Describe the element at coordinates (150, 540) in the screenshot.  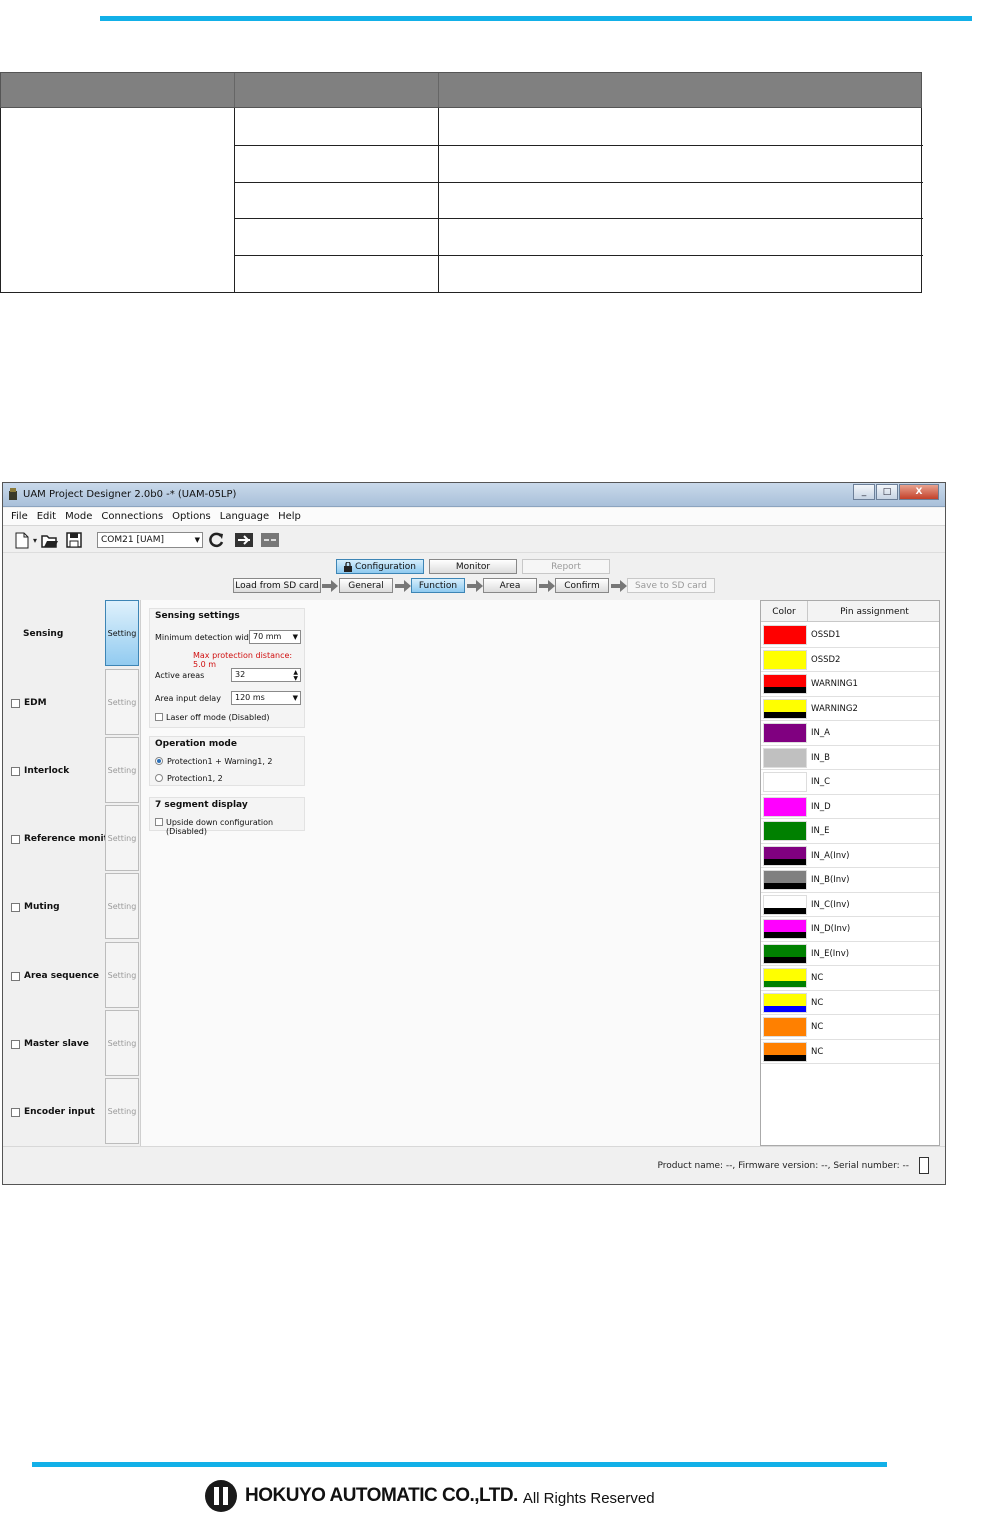
I see `port-select: COM21 [UAM] ▼` at that location.